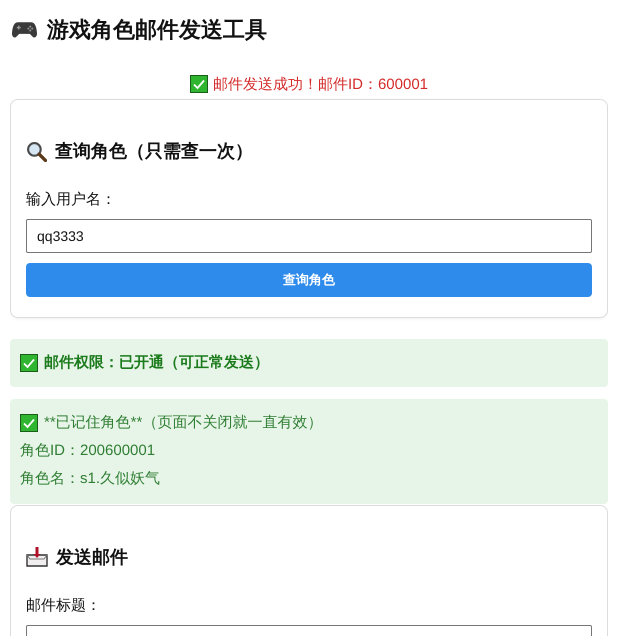 This screenshot has height=636, width=641. I want to click on inbox-tray-icon, so click(37, 557).